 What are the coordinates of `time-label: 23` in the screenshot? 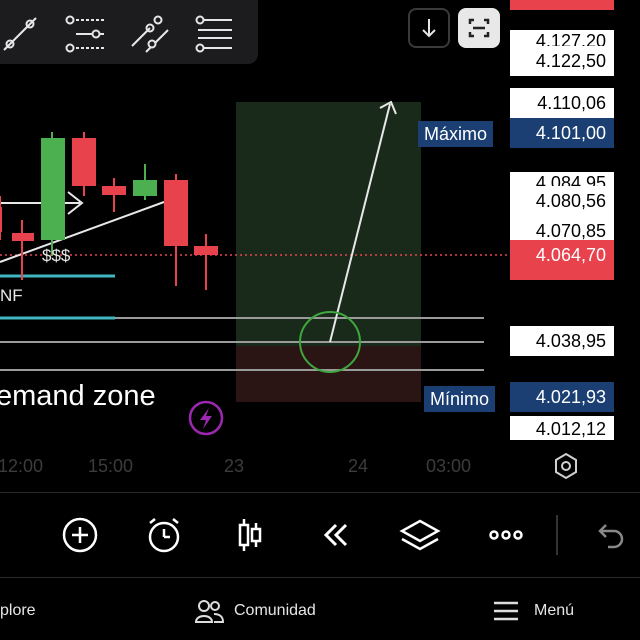 It's located at (234, 466).